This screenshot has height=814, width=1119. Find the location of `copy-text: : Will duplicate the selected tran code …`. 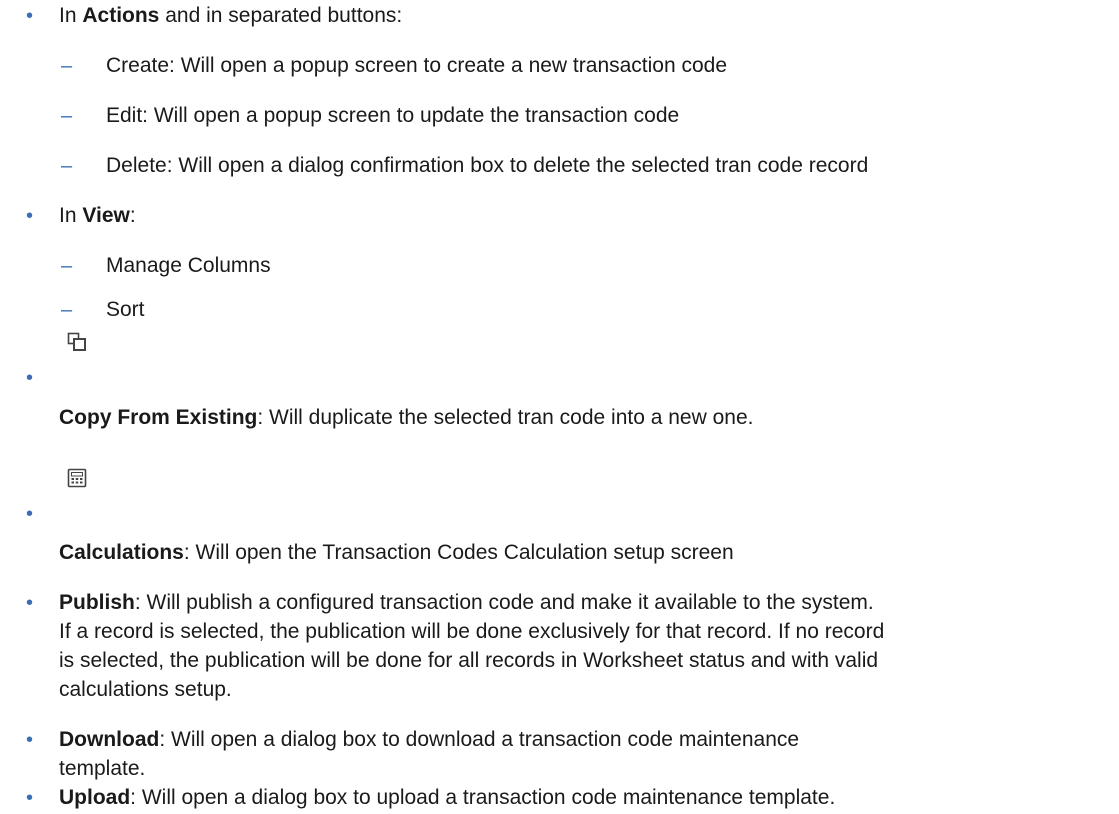

copy-text: : Will duplicate the selected tran code … is located at coordinates (505, 417).